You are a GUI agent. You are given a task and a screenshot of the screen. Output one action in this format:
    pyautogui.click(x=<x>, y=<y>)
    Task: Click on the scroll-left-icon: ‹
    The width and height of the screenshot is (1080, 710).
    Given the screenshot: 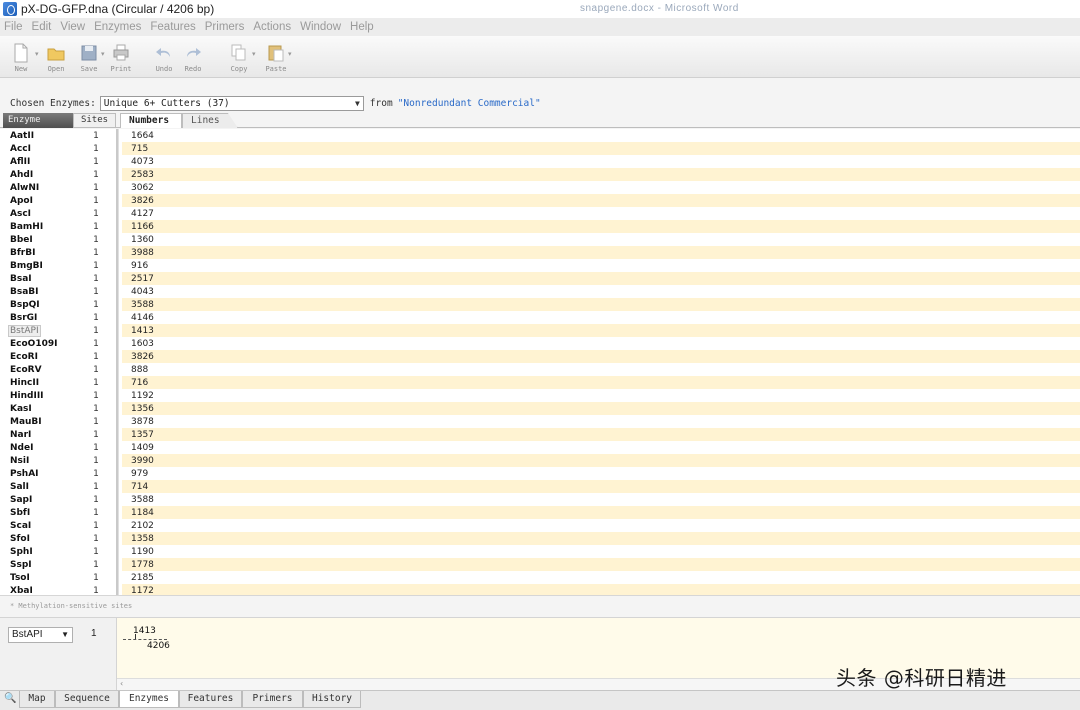 What is the action you would take?
    pyautogui.click(x=121, y=683)
    